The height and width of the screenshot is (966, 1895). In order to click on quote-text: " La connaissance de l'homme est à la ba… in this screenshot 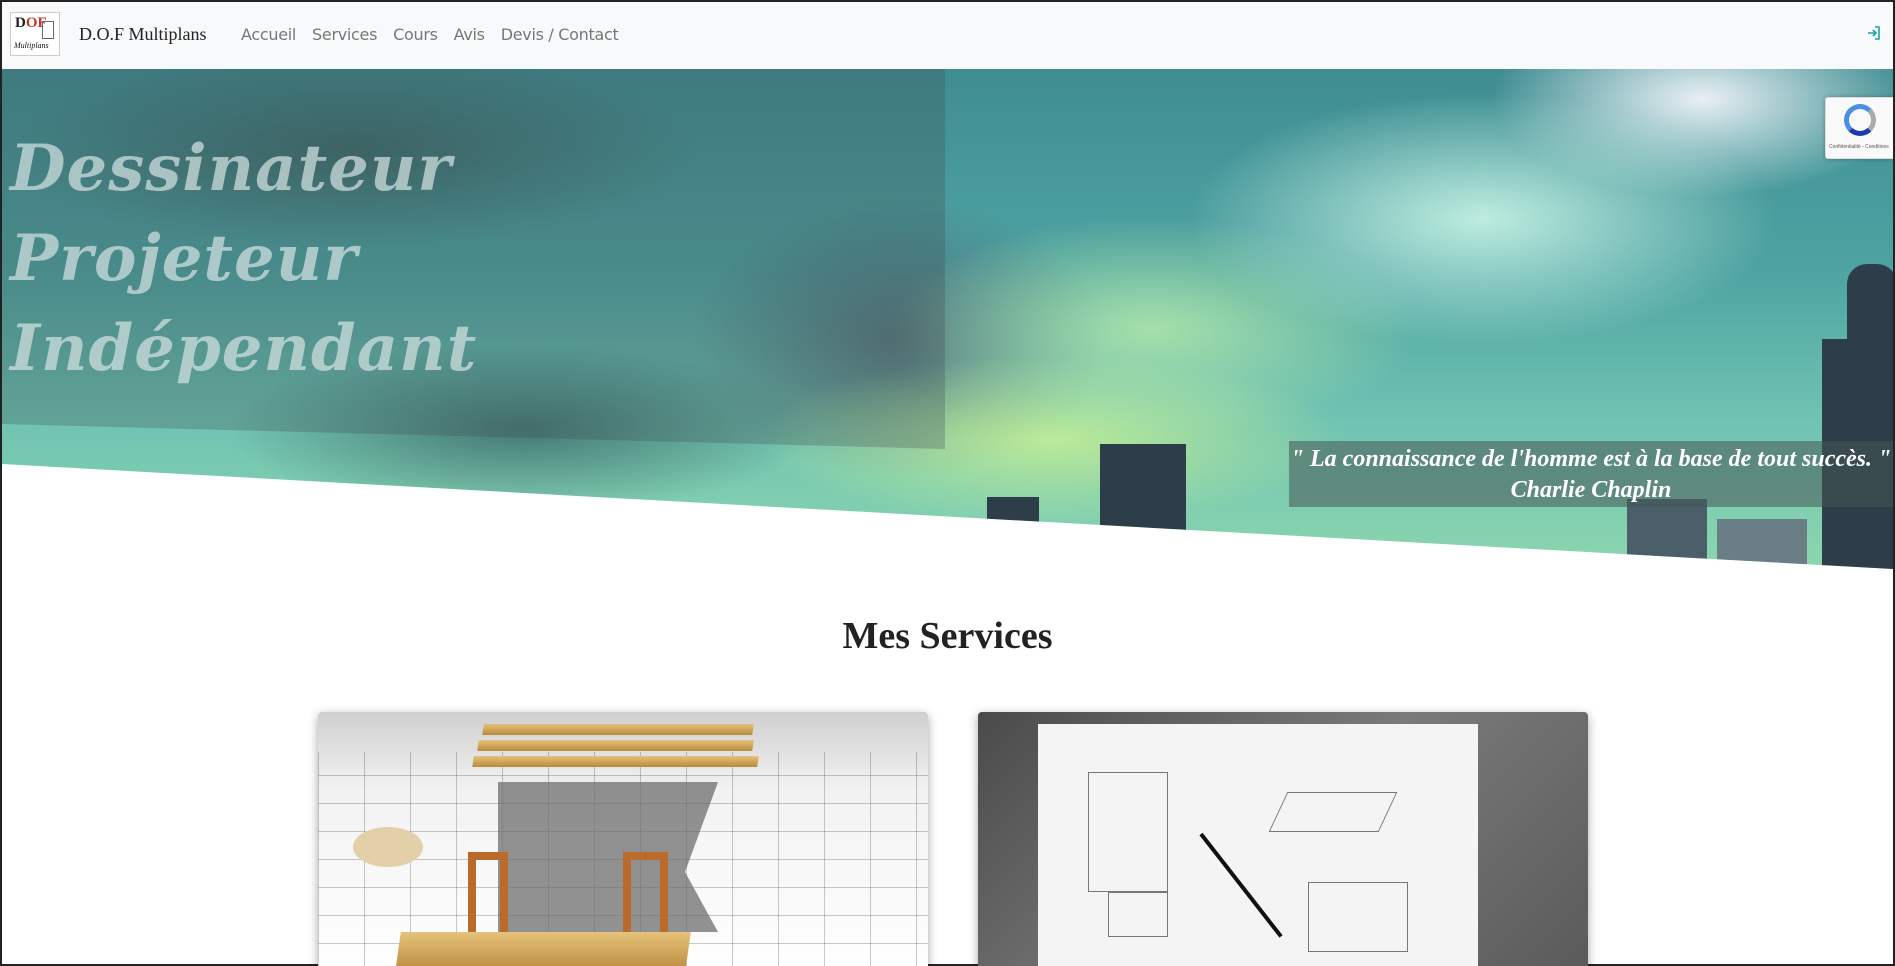, I will do `click(1591, 459)`.